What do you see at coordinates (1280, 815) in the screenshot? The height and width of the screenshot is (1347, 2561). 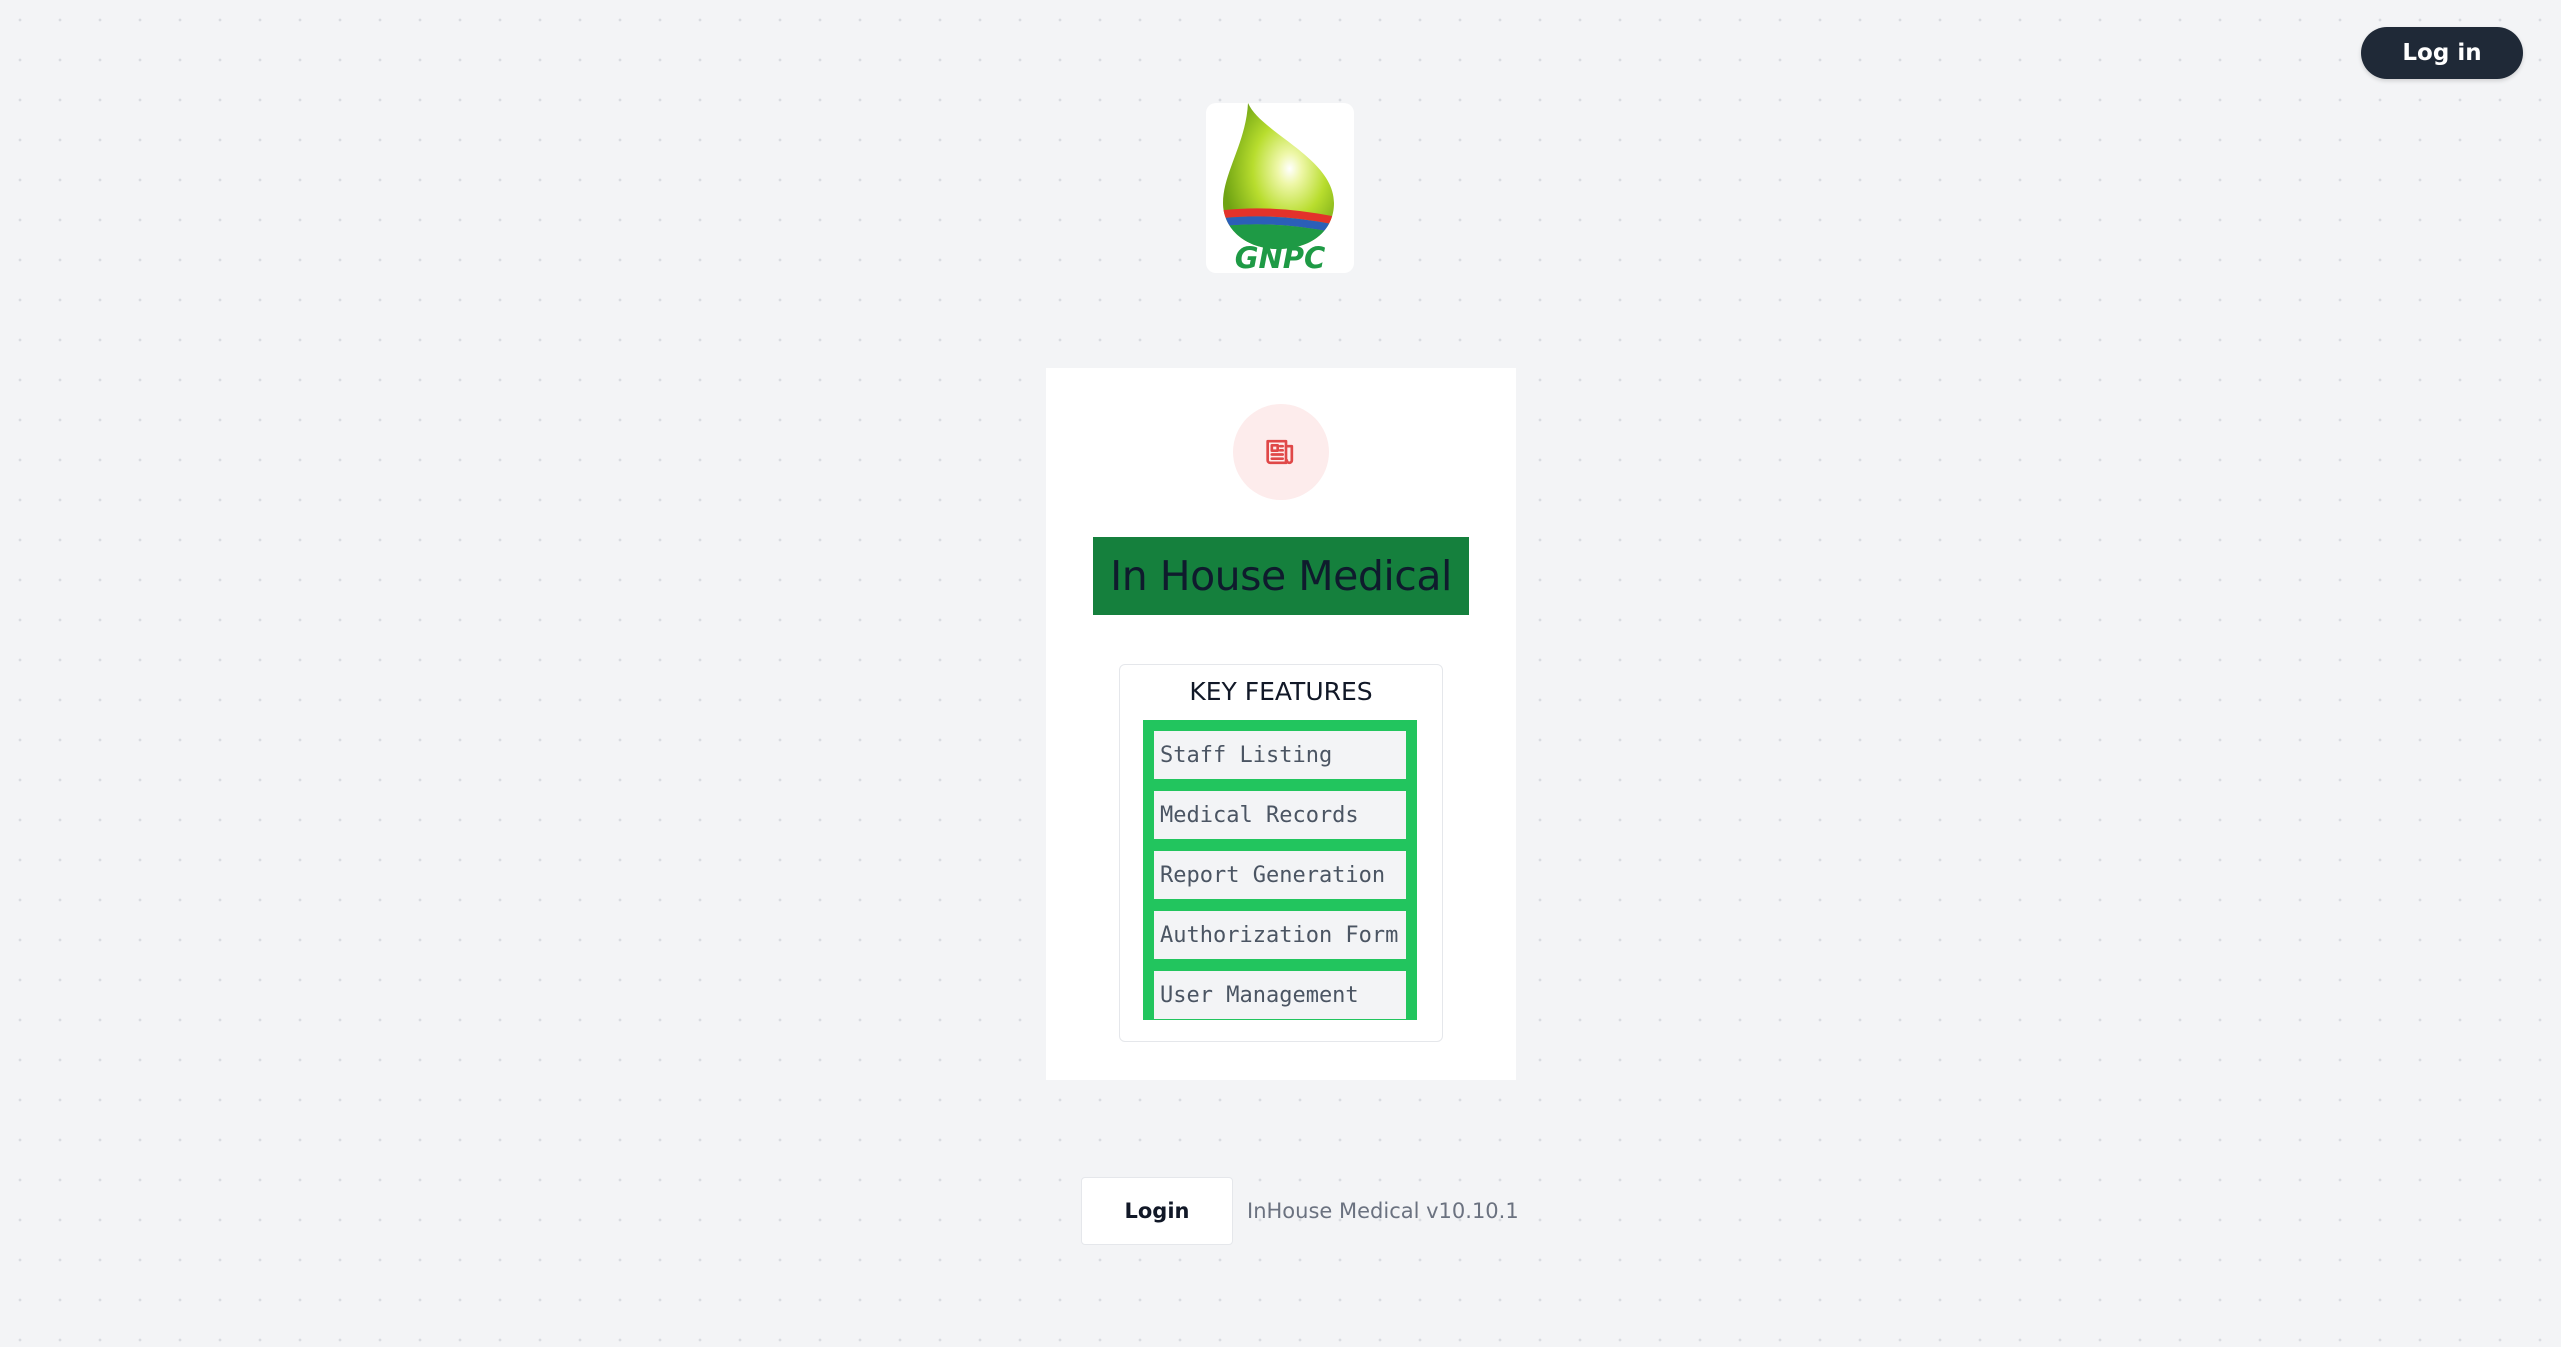 I see `feature-item-medical-records: Medical Records` at bounding box center [1280, 815].